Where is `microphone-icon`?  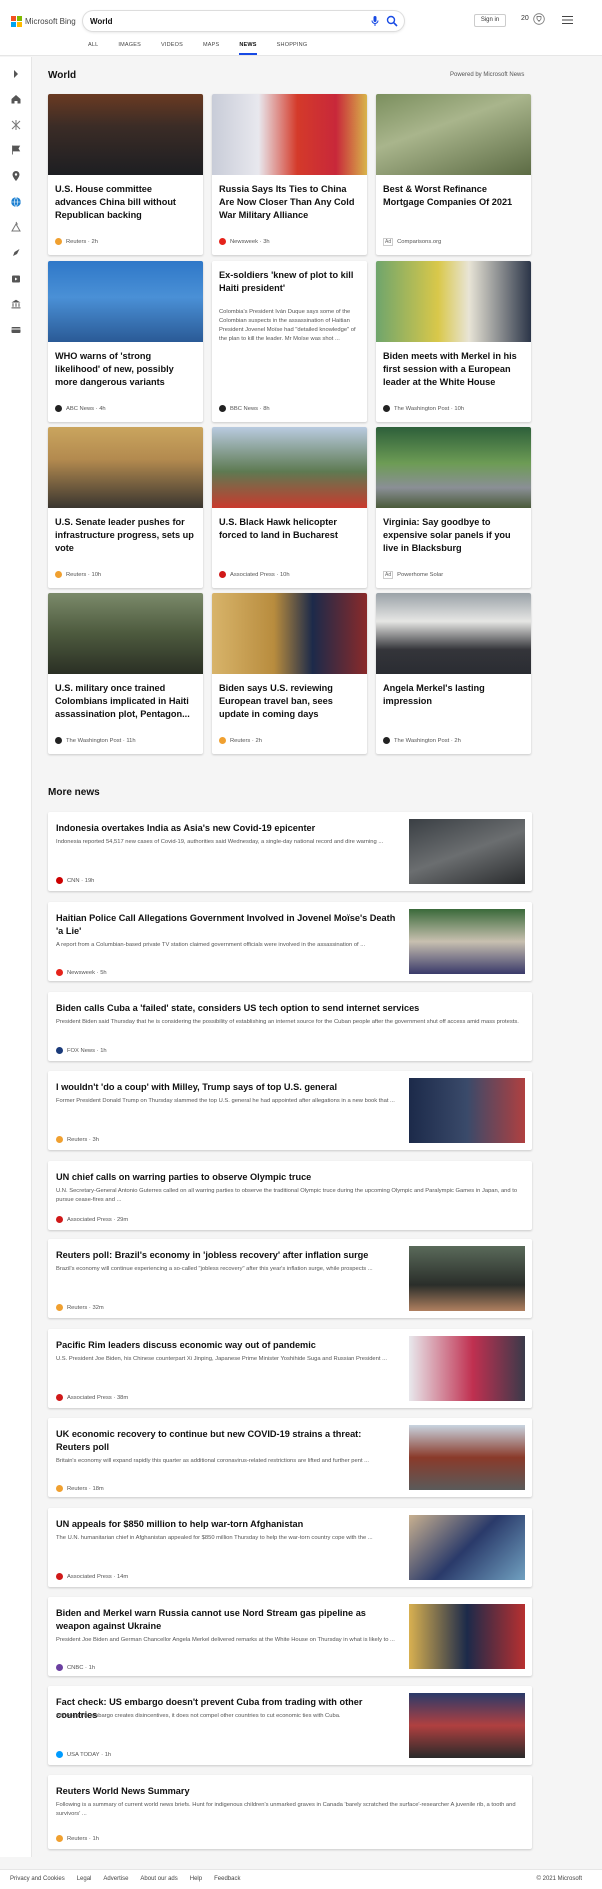
microphone-icon is located at coordinates (375, 21).